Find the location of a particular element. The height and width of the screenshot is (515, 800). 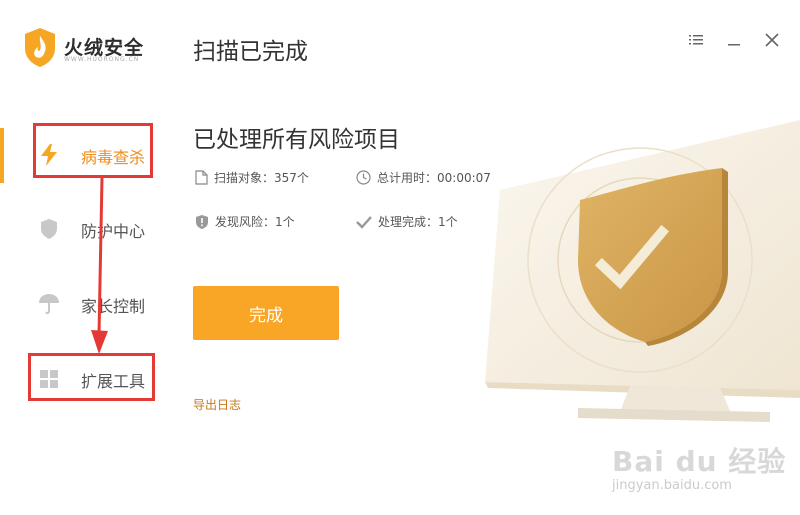

stat-risks-found-text: 发现风险：1个 is located at coordinates (255, 222).